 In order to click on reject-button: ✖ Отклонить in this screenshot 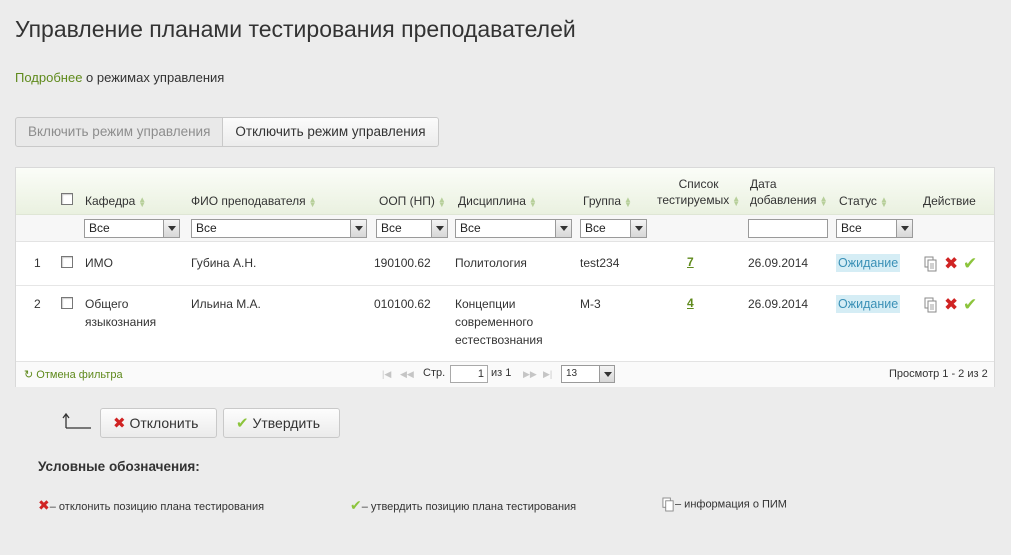, I will do `click(158, 423)`.